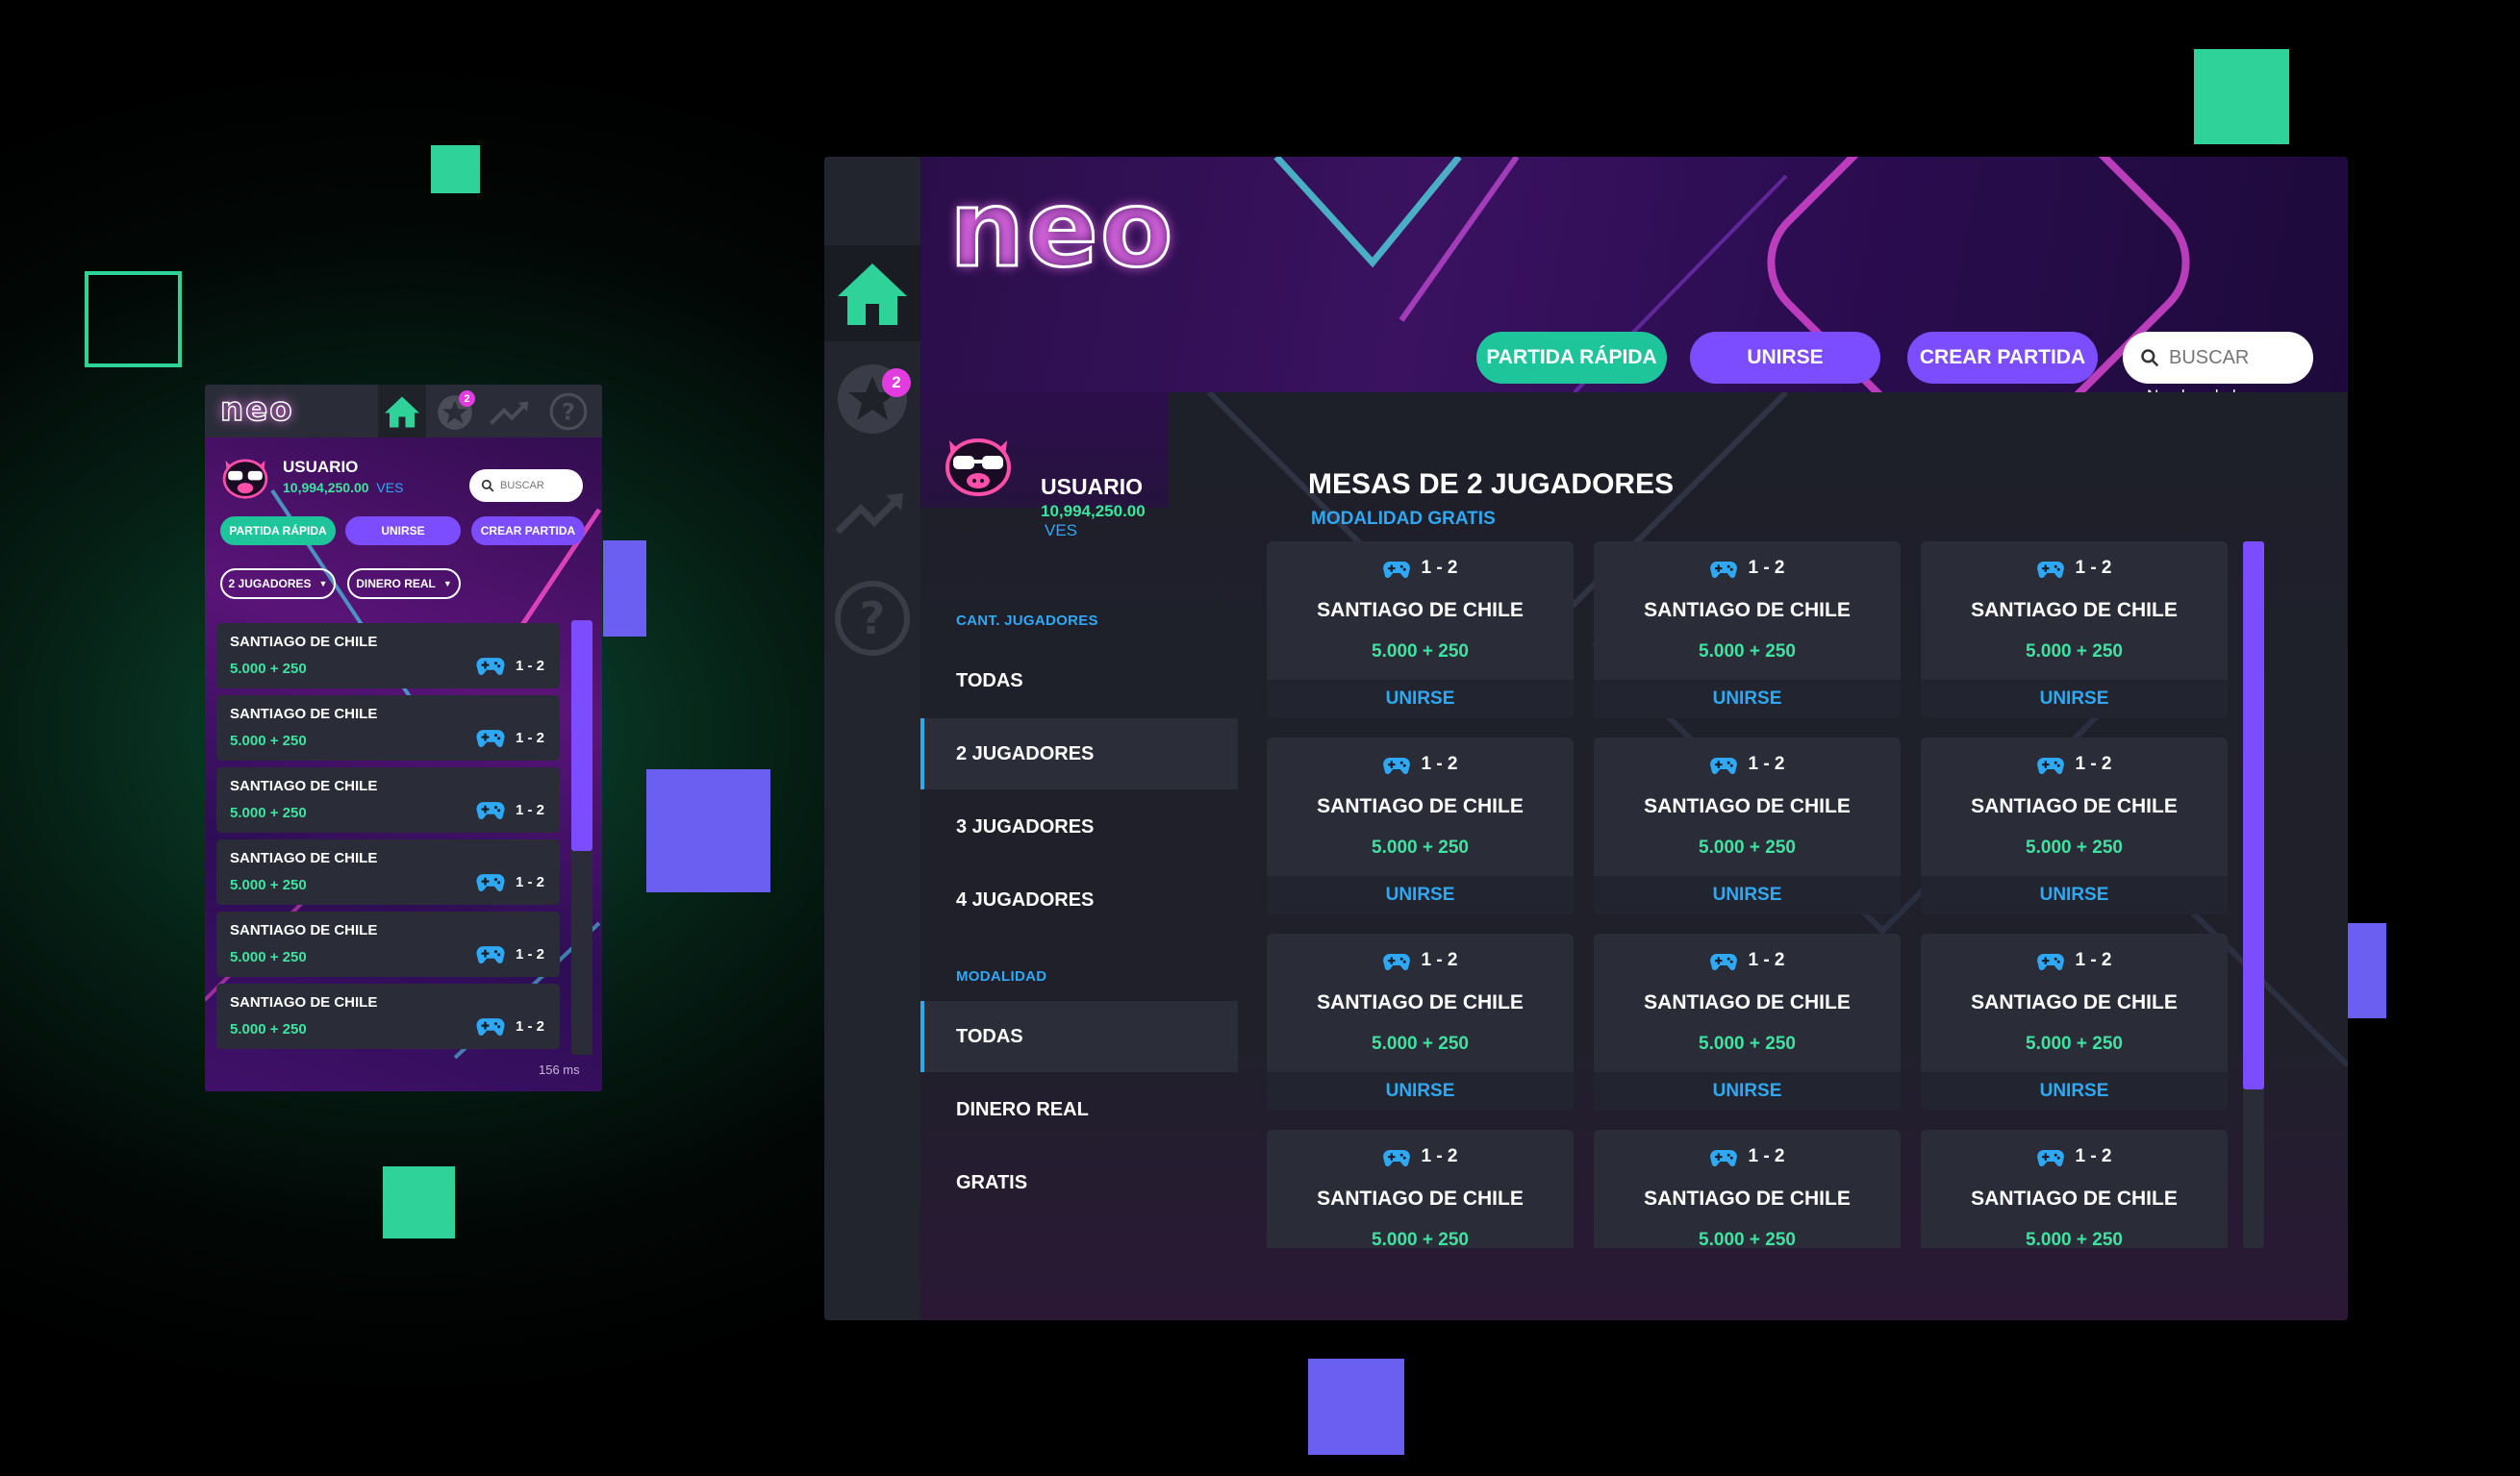 The image size is (2520, 1476). I want to click on filter-mode-free: GRATIS, so click(1079, 1182).